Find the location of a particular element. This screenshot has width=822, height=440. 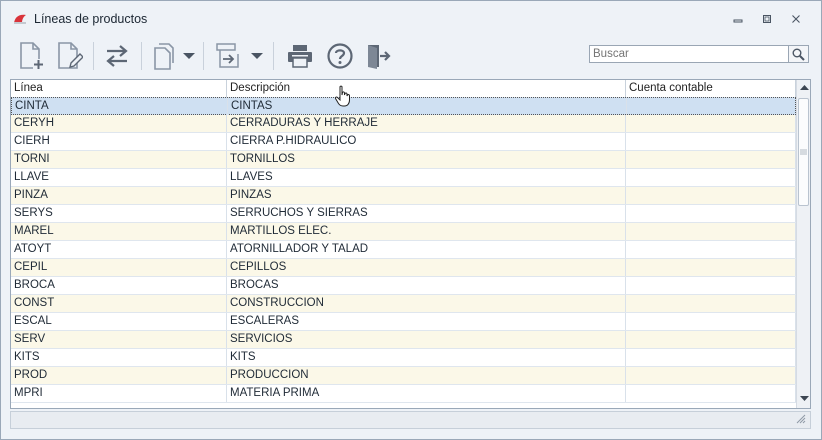

table-row: MPRI MATERIA PRIMA is located at coordinates (403, 394).